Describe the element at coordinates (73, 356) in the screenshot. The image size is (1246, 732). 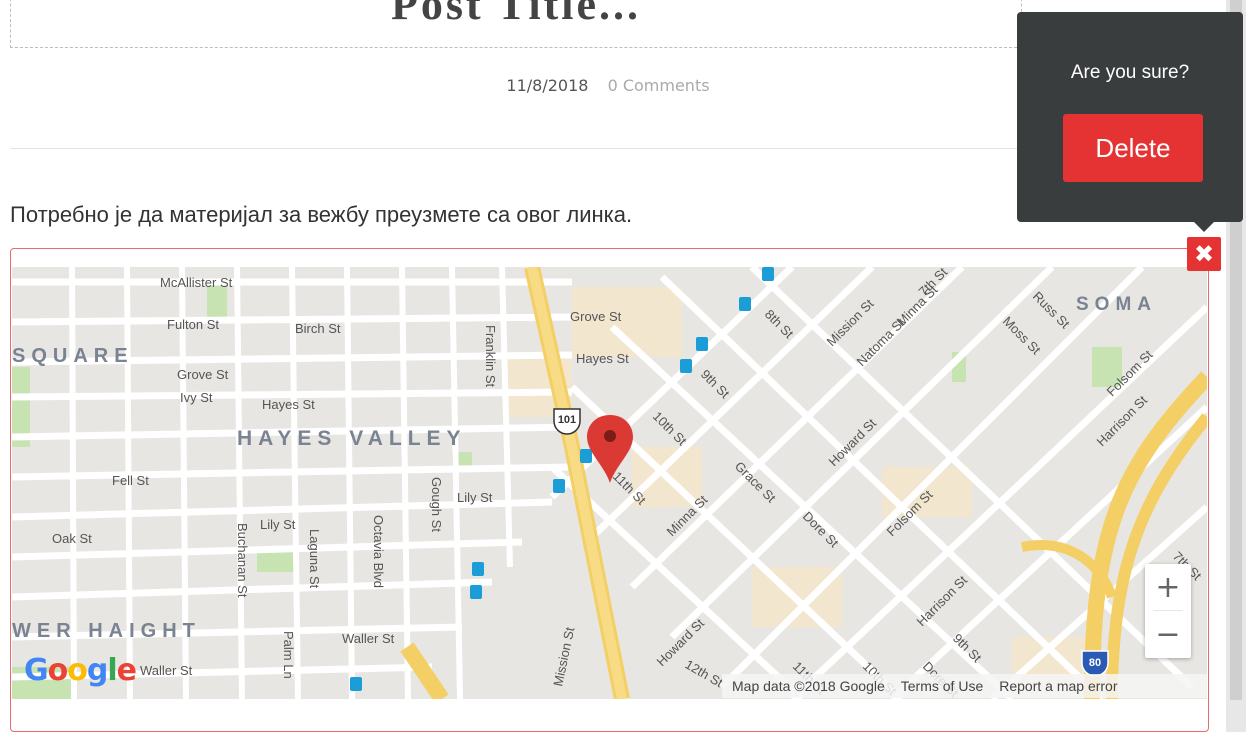
I see `neighborhood-label: SQUARE` at that location.